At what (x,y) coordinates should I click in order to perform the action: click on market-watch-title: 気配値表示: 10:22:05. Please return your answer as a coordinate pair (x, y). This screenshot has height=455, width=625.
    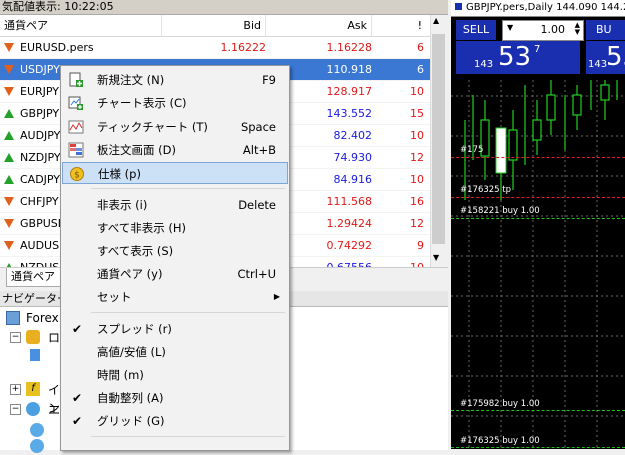
    Looking at the image, I should click on (58, 6).